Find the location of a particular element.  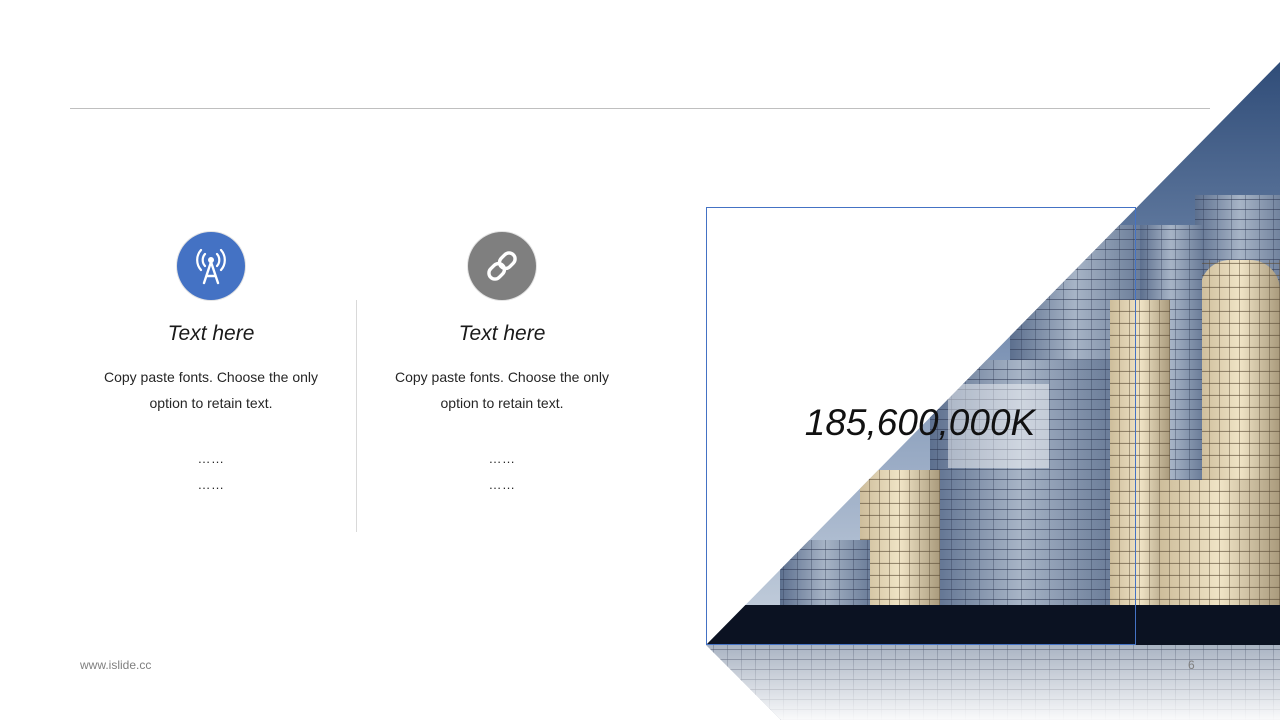

stat-value: 185,600,000K is located at coordinates (920, 422).